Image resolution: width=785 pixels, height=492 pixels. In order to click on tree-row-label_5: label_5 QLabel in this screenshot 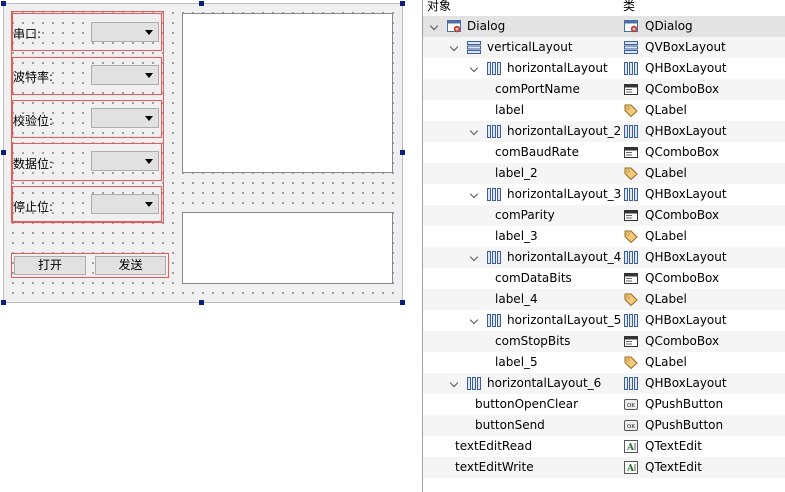, I will do `click(604, 362)`.